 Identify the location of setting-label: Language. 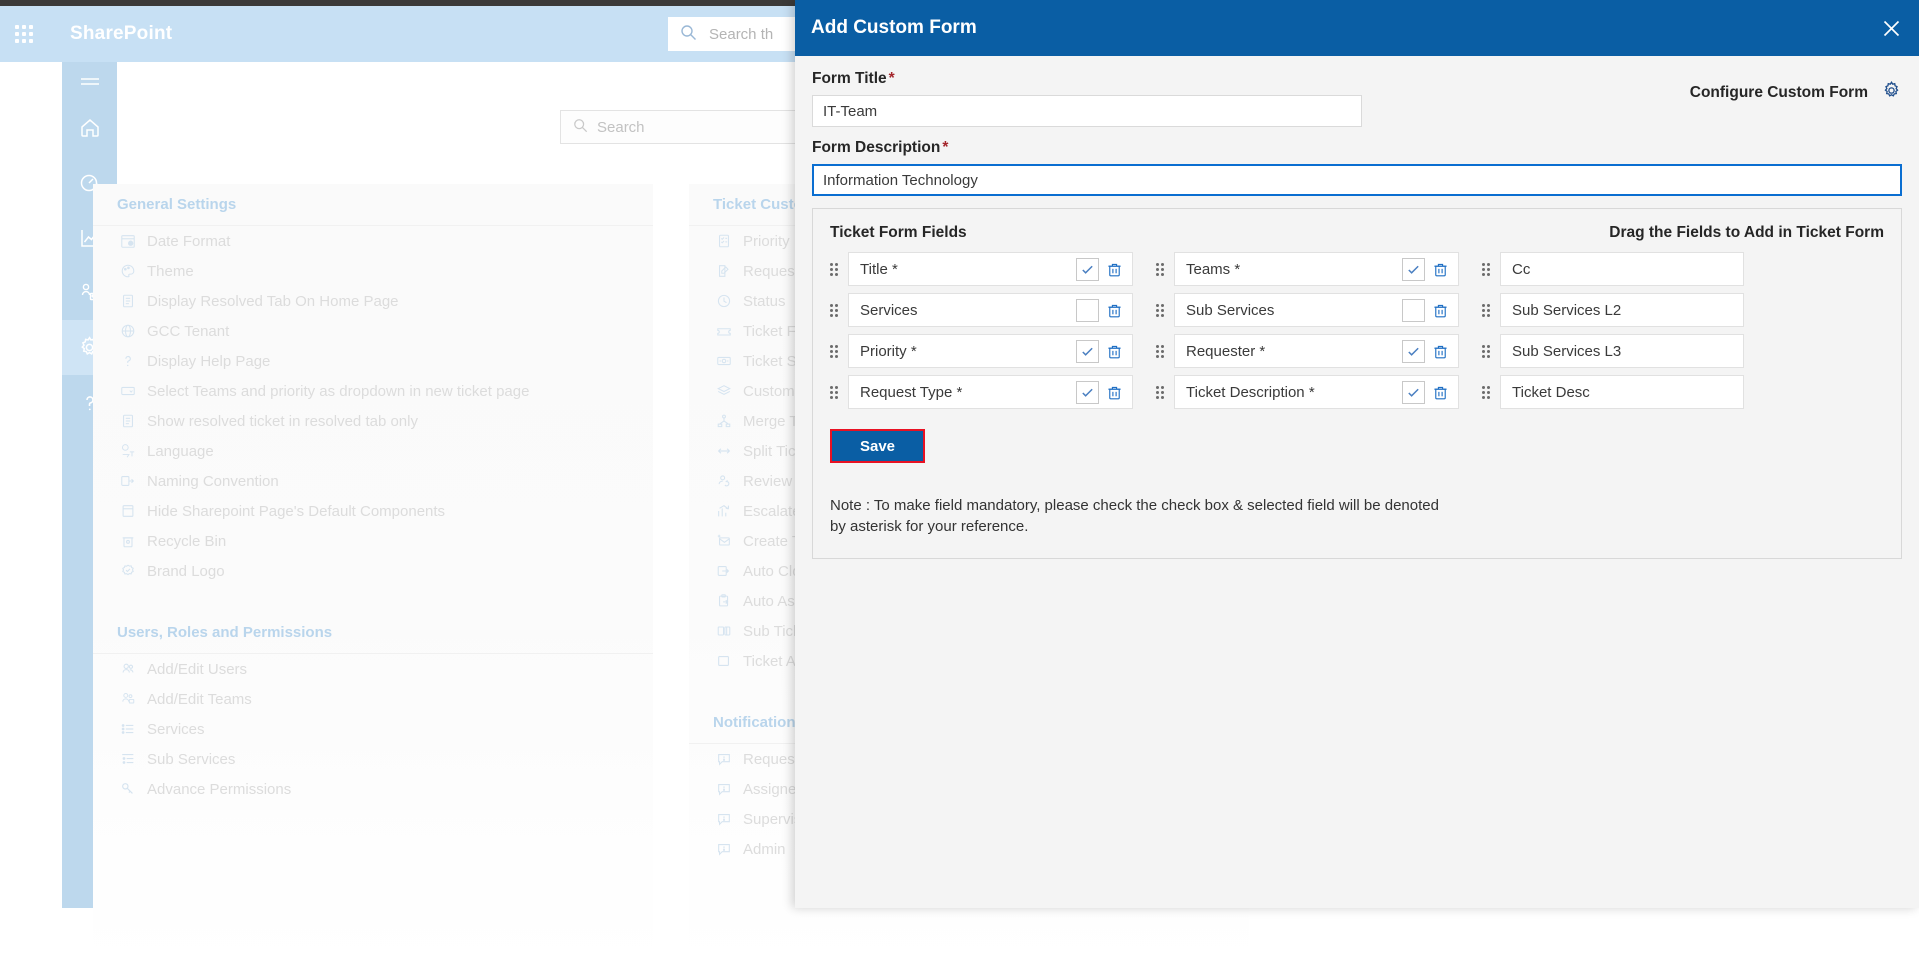
(180, 451).